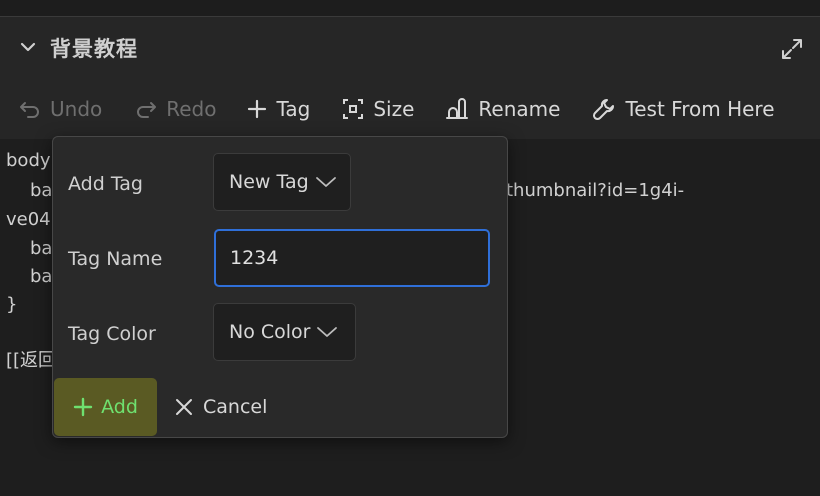  What do you see at coordinates (792, 49) in the screenshot?
I see `expand-icon` at bounding box center [792, 49].